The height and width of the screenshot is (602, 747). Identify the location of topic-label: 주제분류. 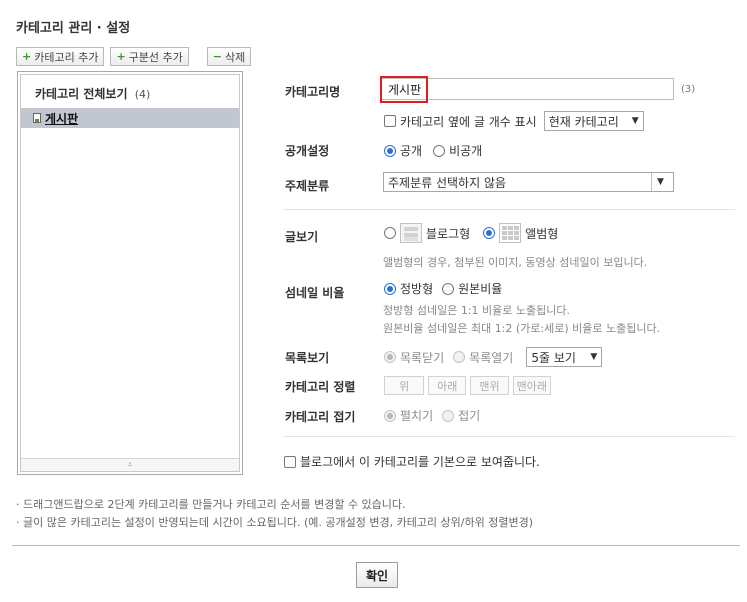
(307, 186).